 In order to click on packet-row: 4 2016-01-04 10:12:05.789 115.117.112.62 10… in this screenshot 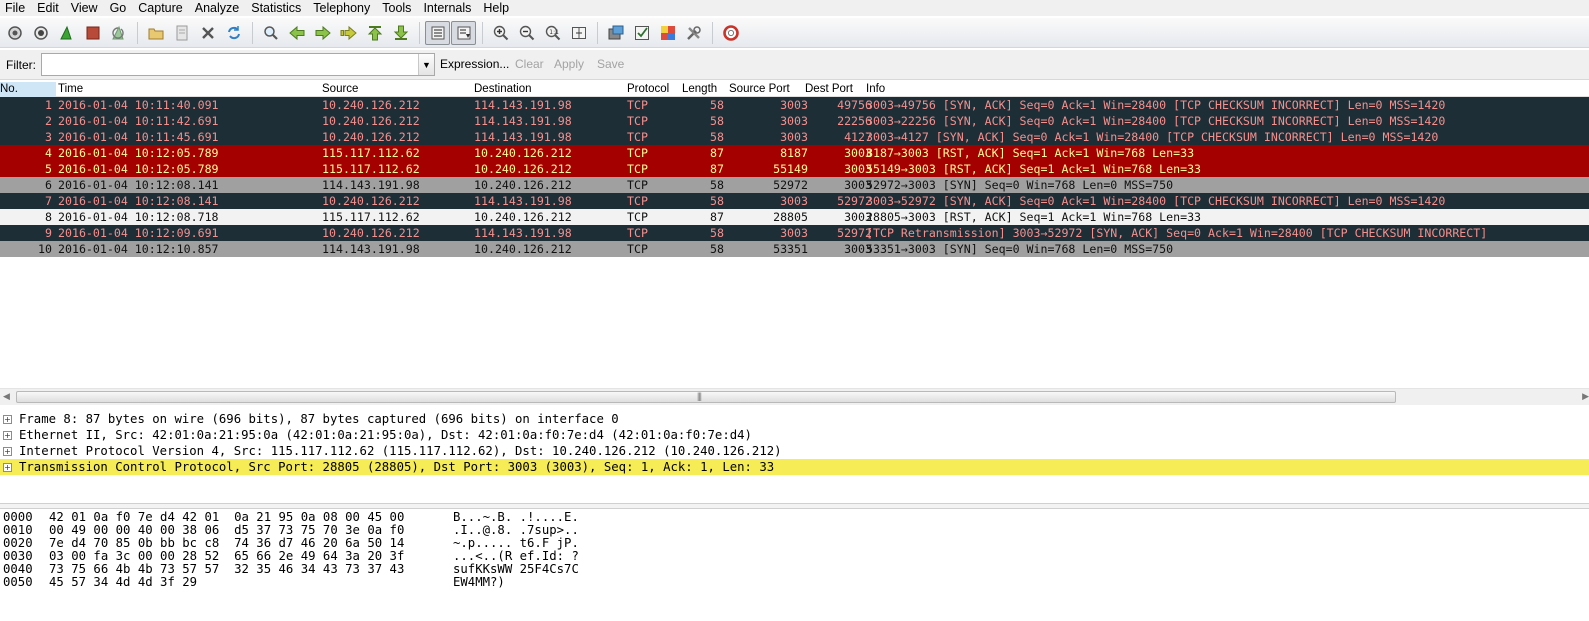, I will do `click(794, 153)`.